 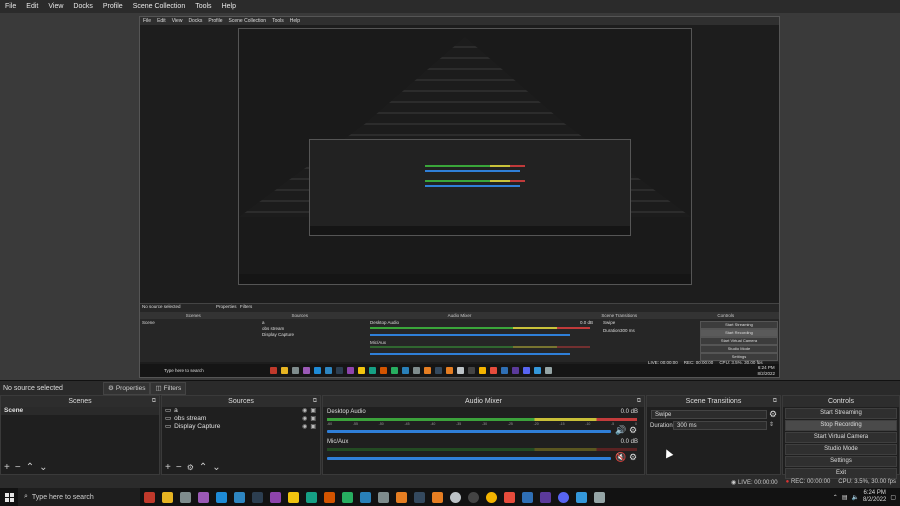 What do you see at coordinates (113, 6) in the screenshot?
I see `menu-profile: Profile` at bounding box center [113, 6].